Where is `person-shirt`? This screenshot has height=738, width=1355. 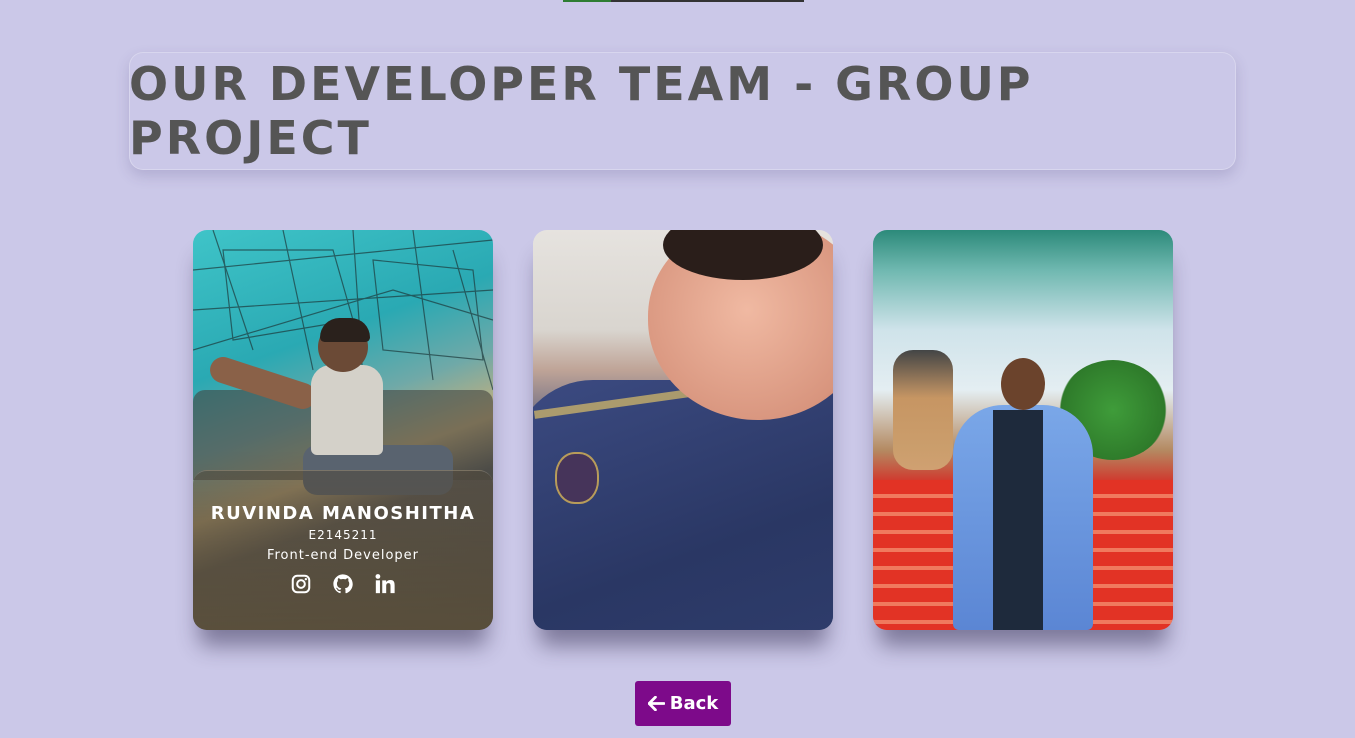
person-shirt is located at coordinates (347, 410).